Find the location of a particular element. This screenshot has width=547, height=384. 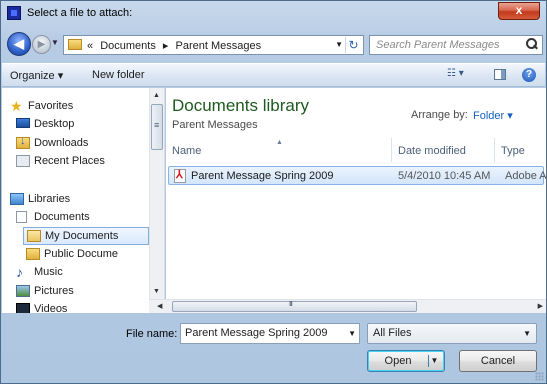

nav-favorites-label: Favorites is located at coordinates (51, 106).